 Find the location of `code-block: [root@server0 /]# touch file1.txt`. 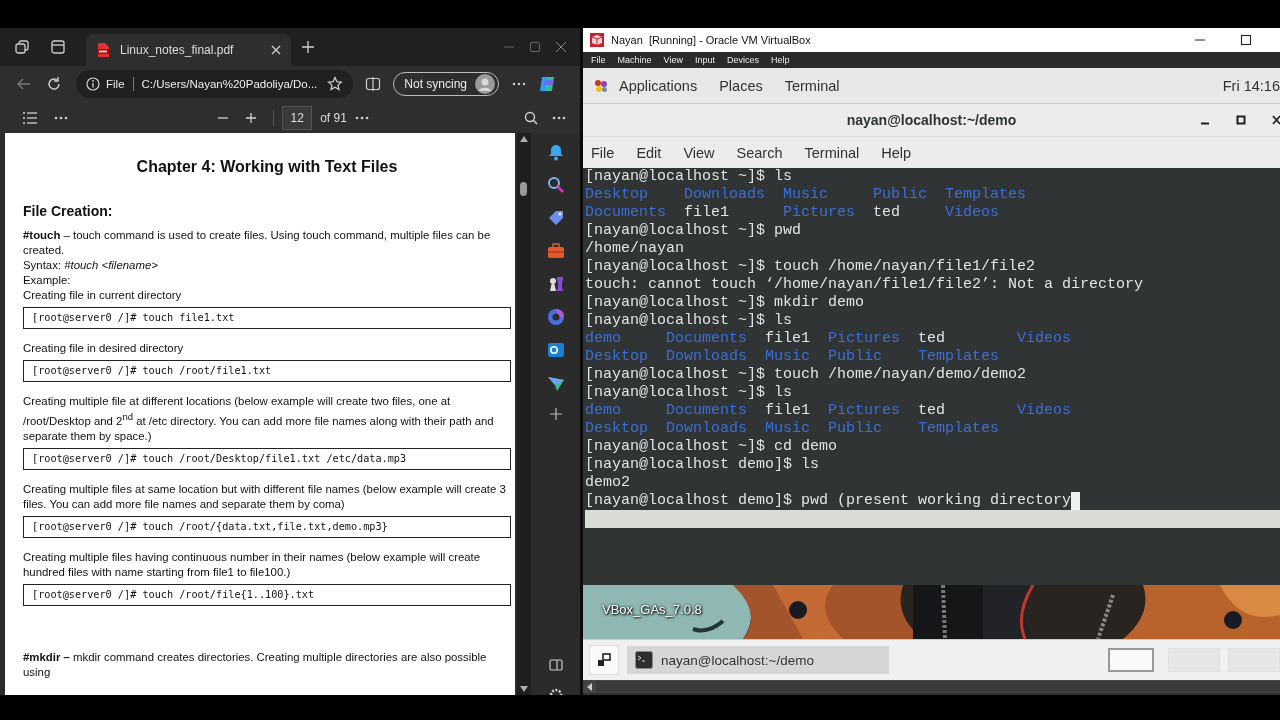

code-block: [root@server0 /]# touch file1.txt is located at coordinates (267, 318).